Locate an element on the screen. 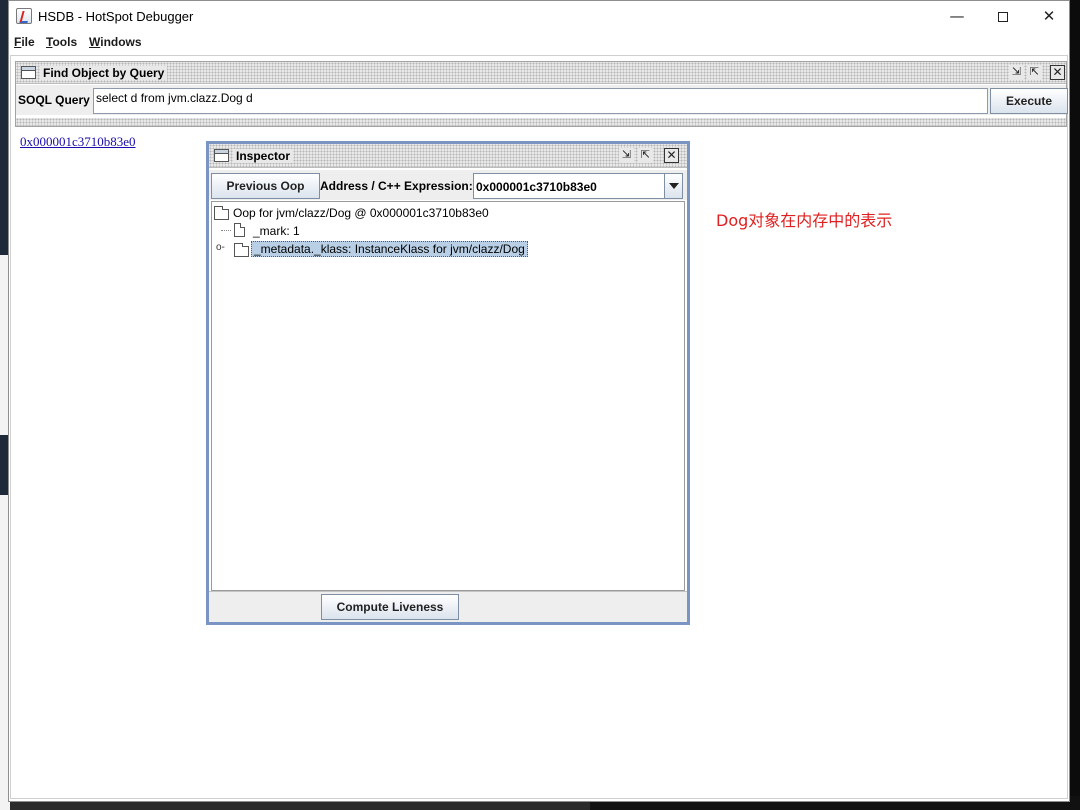  menu-windows-label: indows is located at coordinates (121, 42).